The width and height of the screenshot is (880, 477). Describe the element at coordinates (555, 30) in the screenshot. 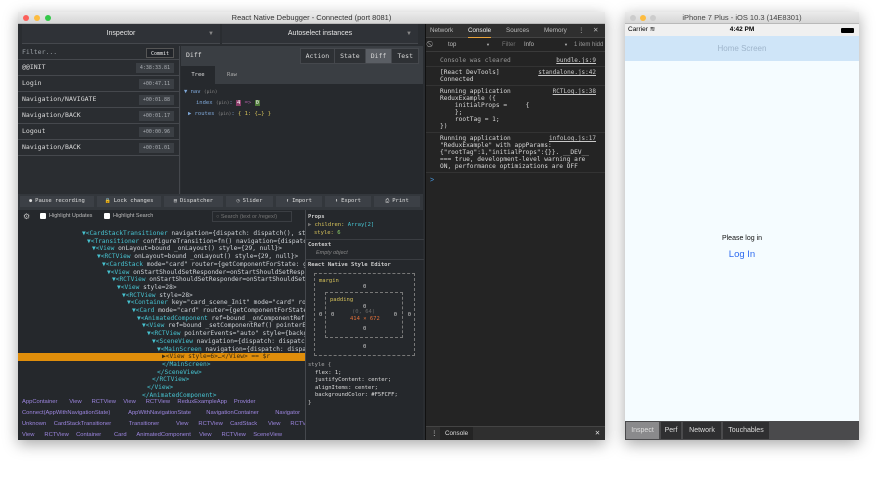

I see `devtools-tab-memory: Memory` at that location.